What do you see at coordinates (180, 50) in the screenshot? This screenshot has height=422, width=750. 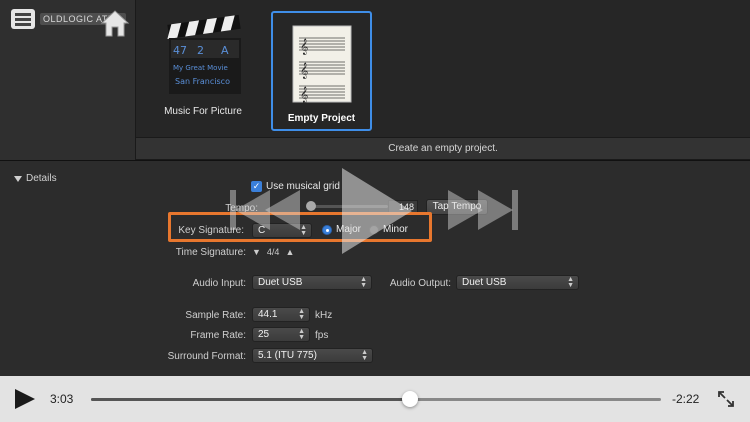 I see `clapper-scene: 47` at bounding box center [180, 50].